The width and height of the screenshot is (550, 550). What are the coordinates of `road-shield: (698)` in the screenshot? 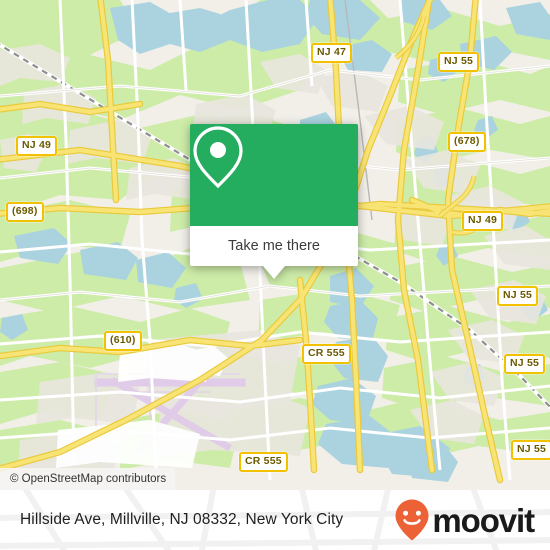 It's located at (25, 212).